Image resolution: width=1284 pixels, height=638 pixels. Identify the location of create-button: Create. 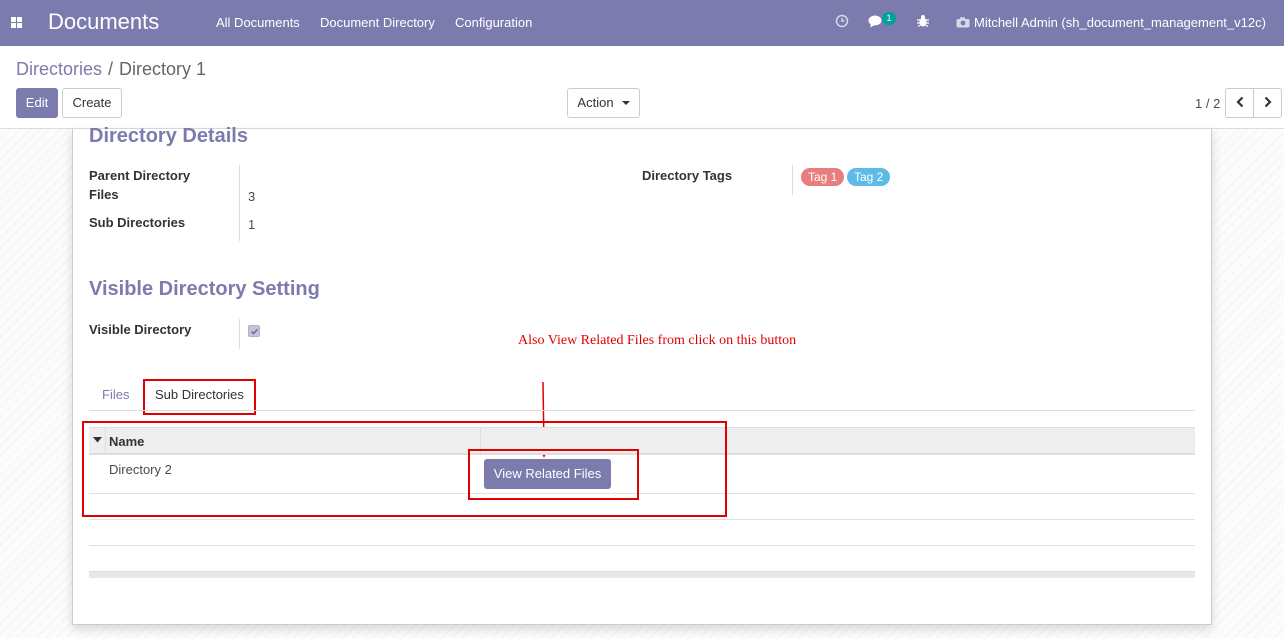
(92, 103).